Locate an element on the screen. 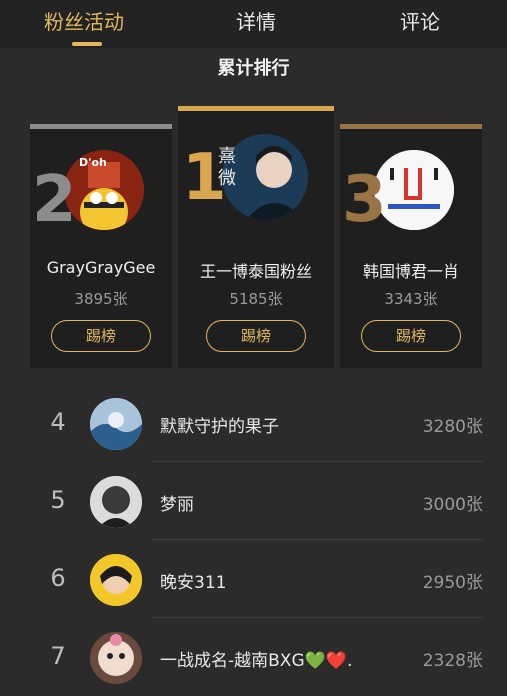 This screenshot has height=696, width=507. ticket-count: 2950张 is located at coordinates (452, 583).